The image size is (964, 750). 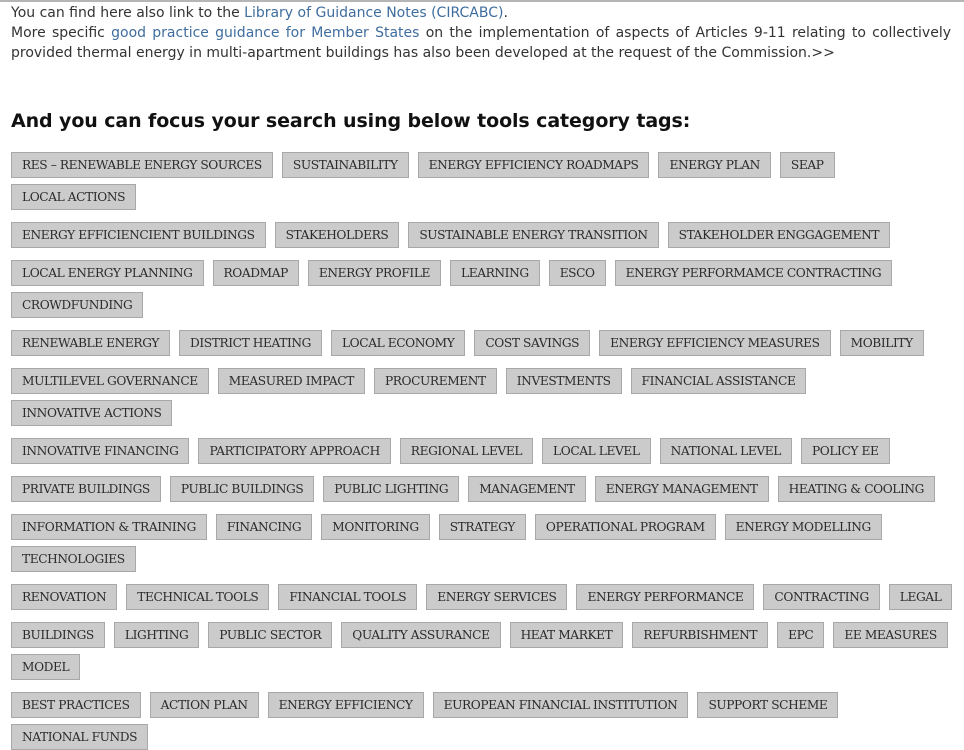 I want to click on tag-mobility: MOBILITY, so click(x=881, y=343).